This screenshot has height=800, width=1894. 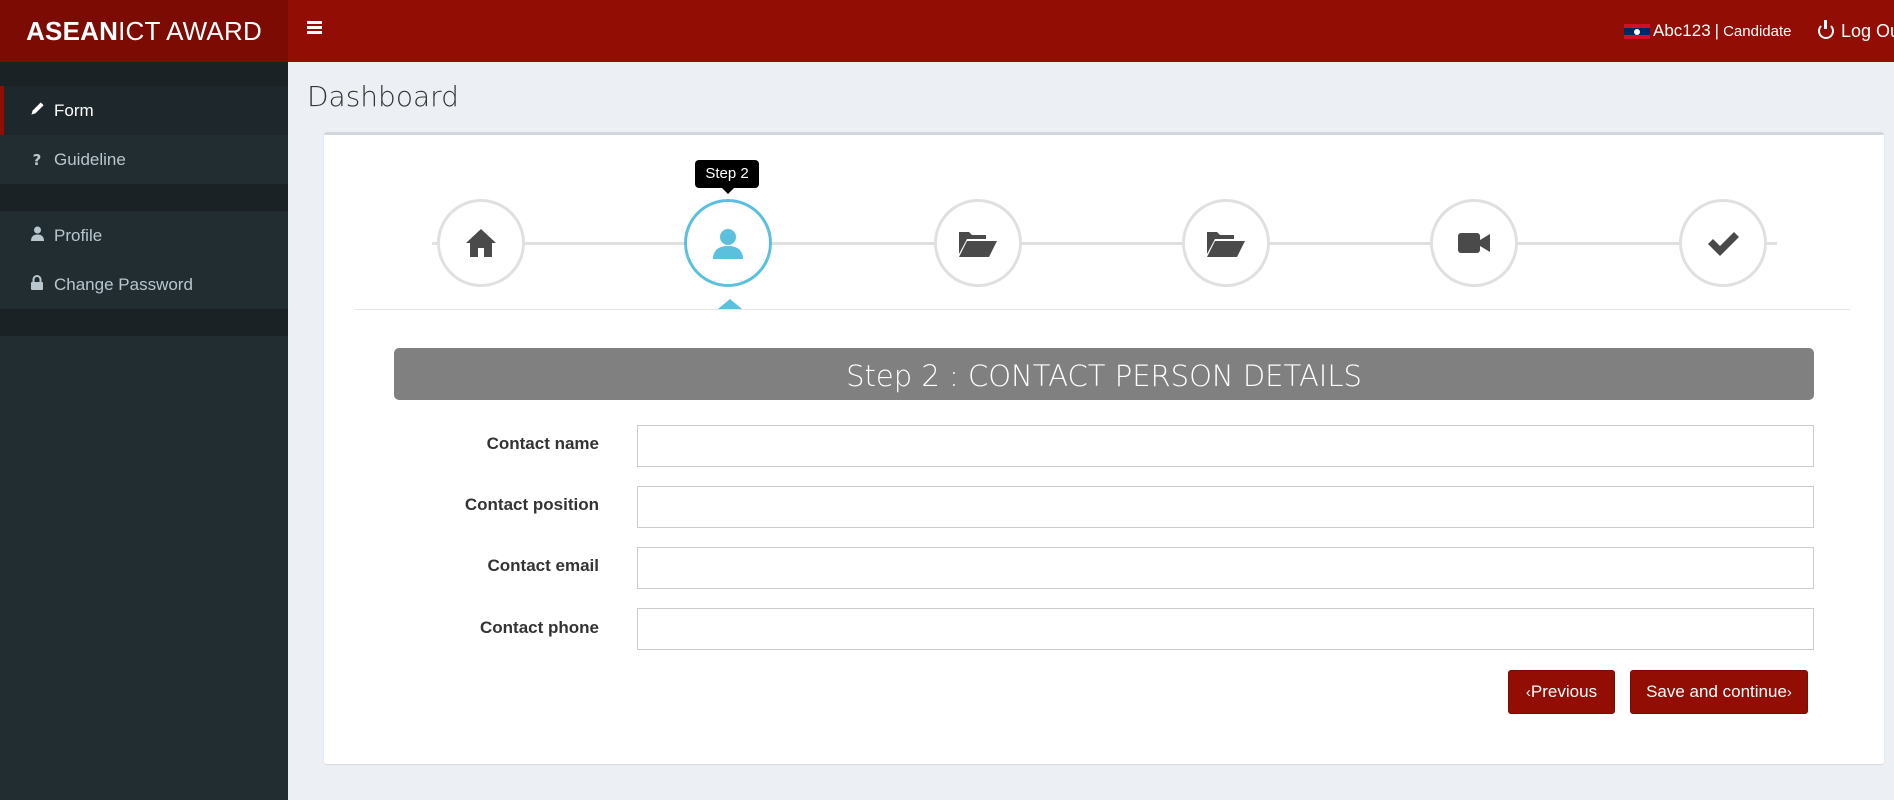 What do you see at coordinates (1225, 446) in the screenshot?
I see `contact-name-input` at bounding box center [1225, 446].